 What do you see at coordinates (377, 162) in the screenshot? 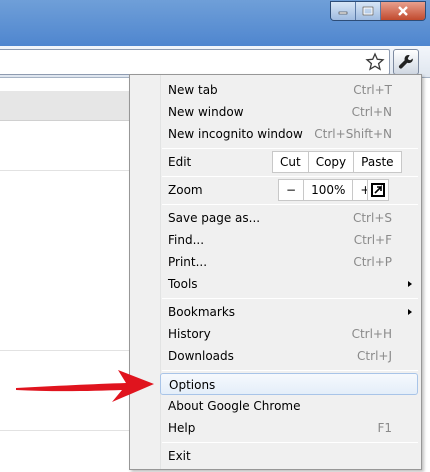
I see `paste-button: Paste` at bounding box center [377, 162].